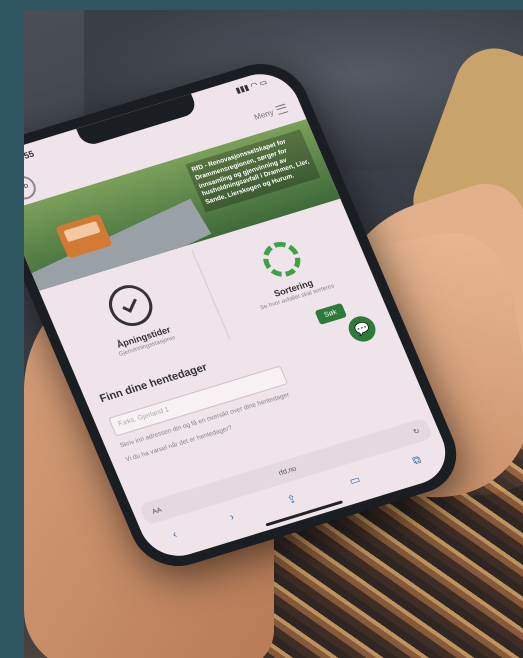 This screenshot has height=658, width=523. Describe the element at coordinates (288, 471) in the screenshot. I see `url-text: rfd.no` at that location.